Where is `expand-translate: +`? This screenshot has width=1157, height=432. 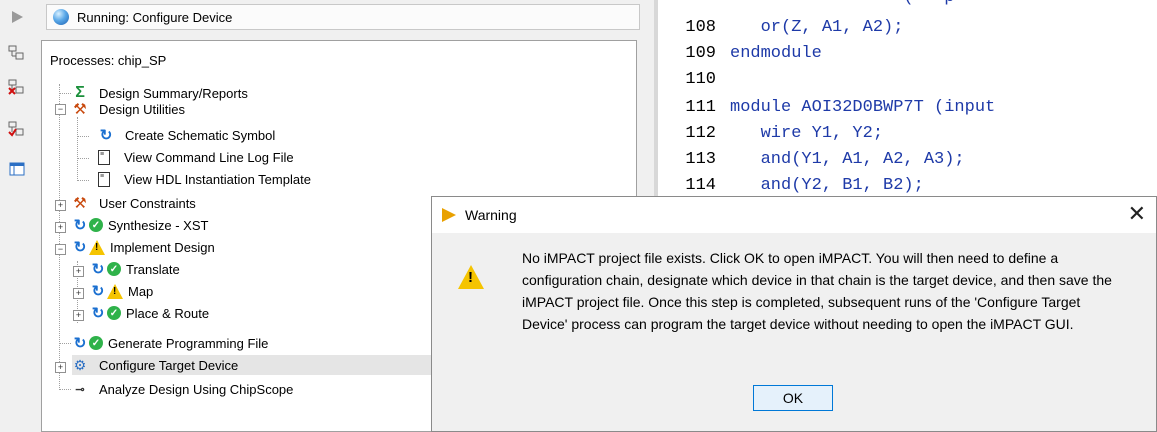
expand-translate: + is located at coordinates (78, 271).